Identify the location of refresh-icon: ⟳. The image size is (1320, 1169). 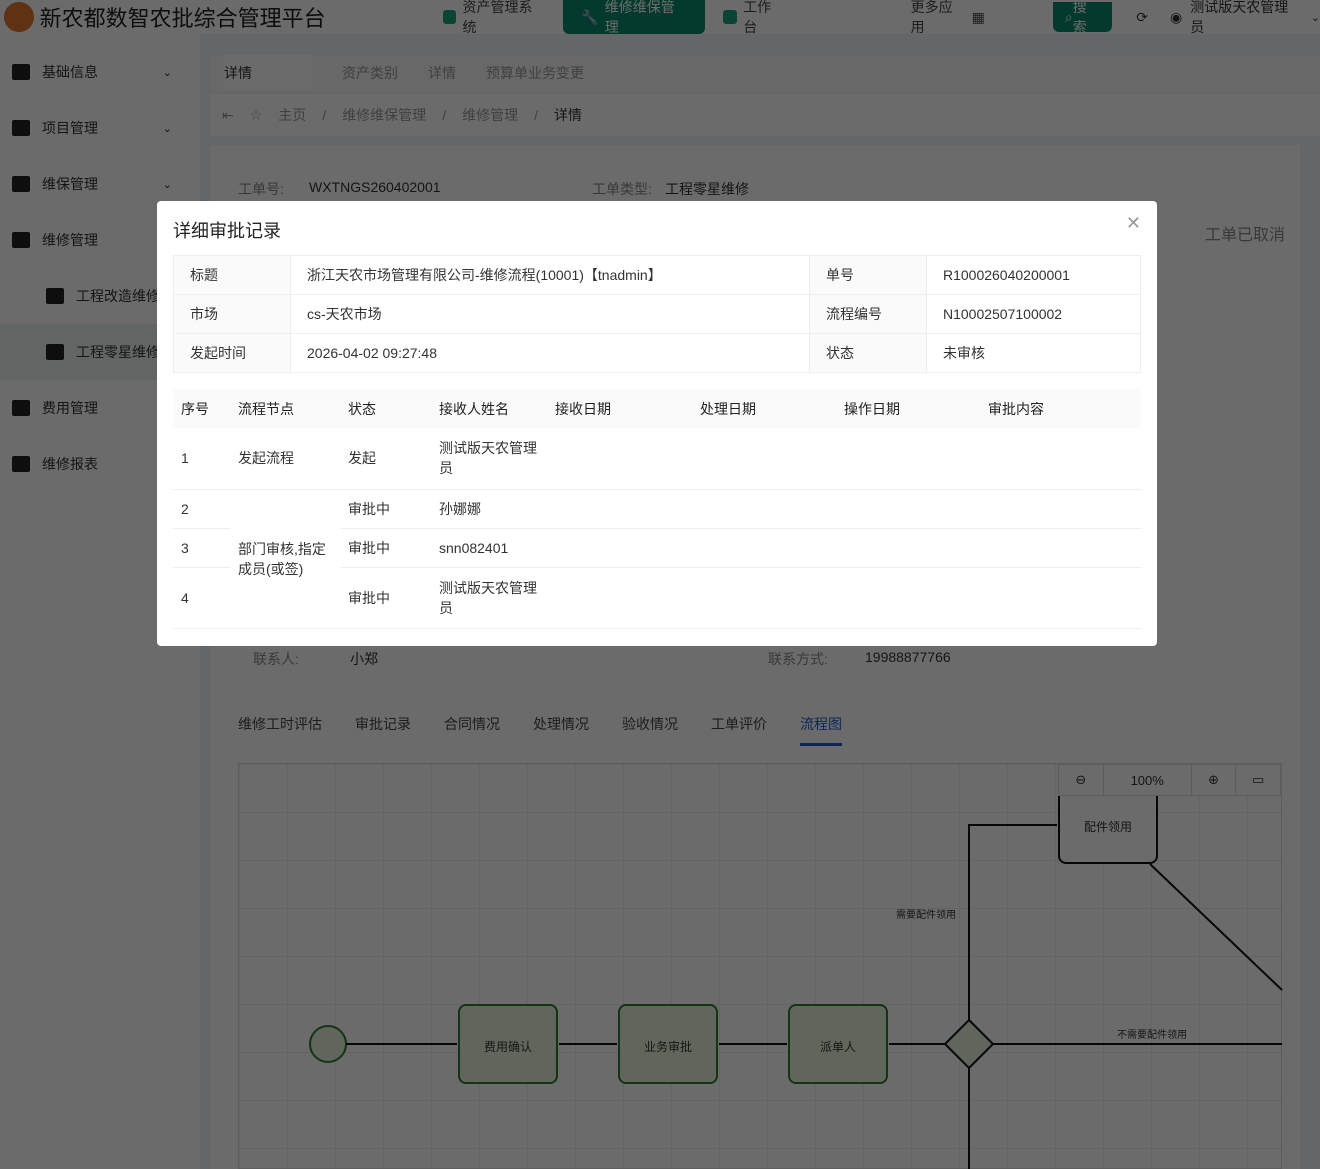
(1142, 17).